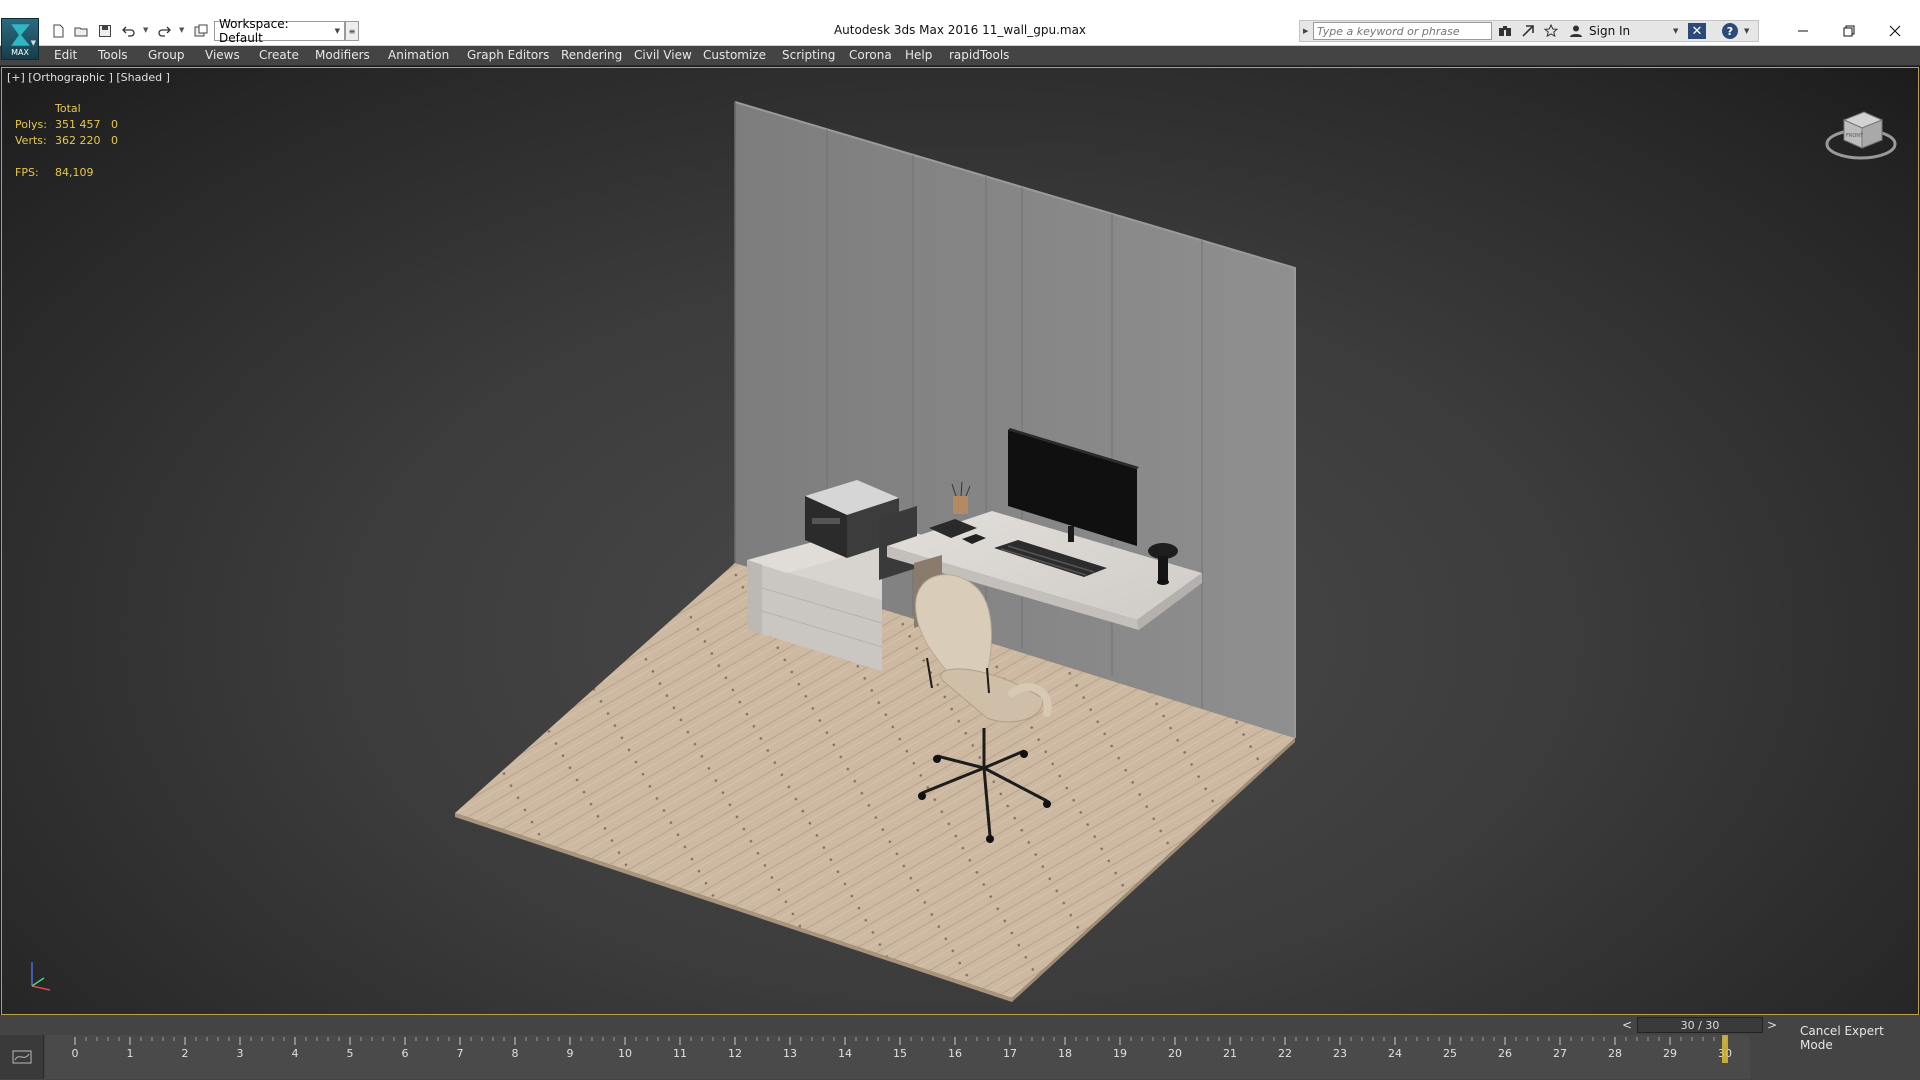 The height and width of the screenshot is (1080, 1920). What do you see at coordinates (1395, 1053) in the screenshot?
I see `frame-label: 24` at bounding box center [1395, 1053].